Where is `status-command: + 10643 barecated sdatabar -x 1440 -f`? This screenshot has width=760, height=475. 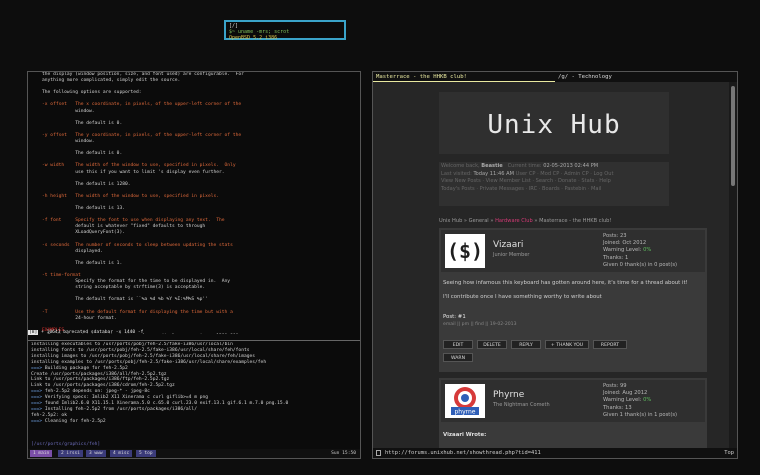
status-command: + 10643 barecated sdatabar -x 1440 -f is located at coordinates (92, 332).